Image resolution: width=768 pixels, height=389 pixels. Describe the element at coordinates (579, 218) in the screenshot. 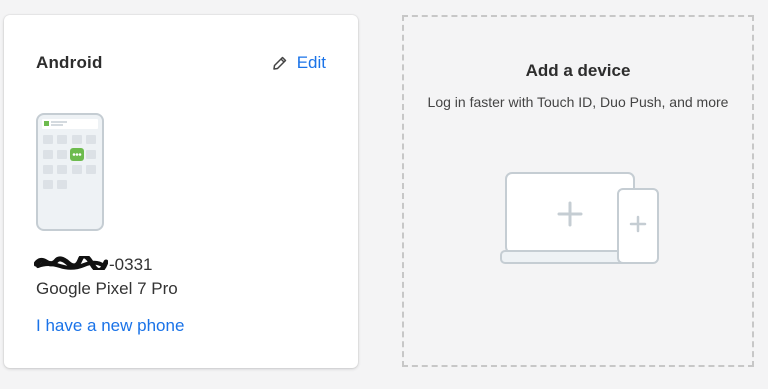

I see `add-device-illustration` at that location.